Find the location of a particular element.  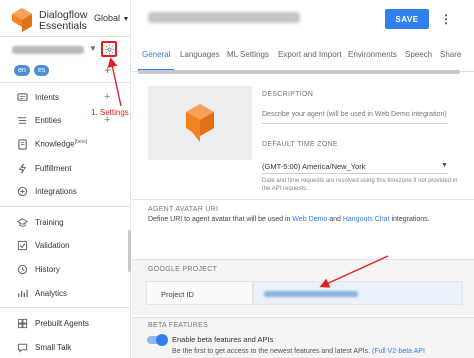

settings-gear-button is located at coordinates (109, 49).